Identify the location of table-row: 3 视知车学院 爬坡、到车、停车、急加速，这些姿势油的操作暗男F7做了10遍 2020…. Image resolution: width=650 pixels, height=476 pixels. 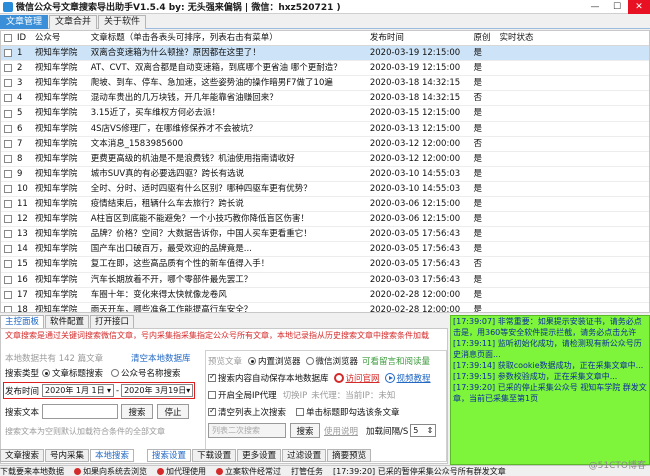
(325, 84).